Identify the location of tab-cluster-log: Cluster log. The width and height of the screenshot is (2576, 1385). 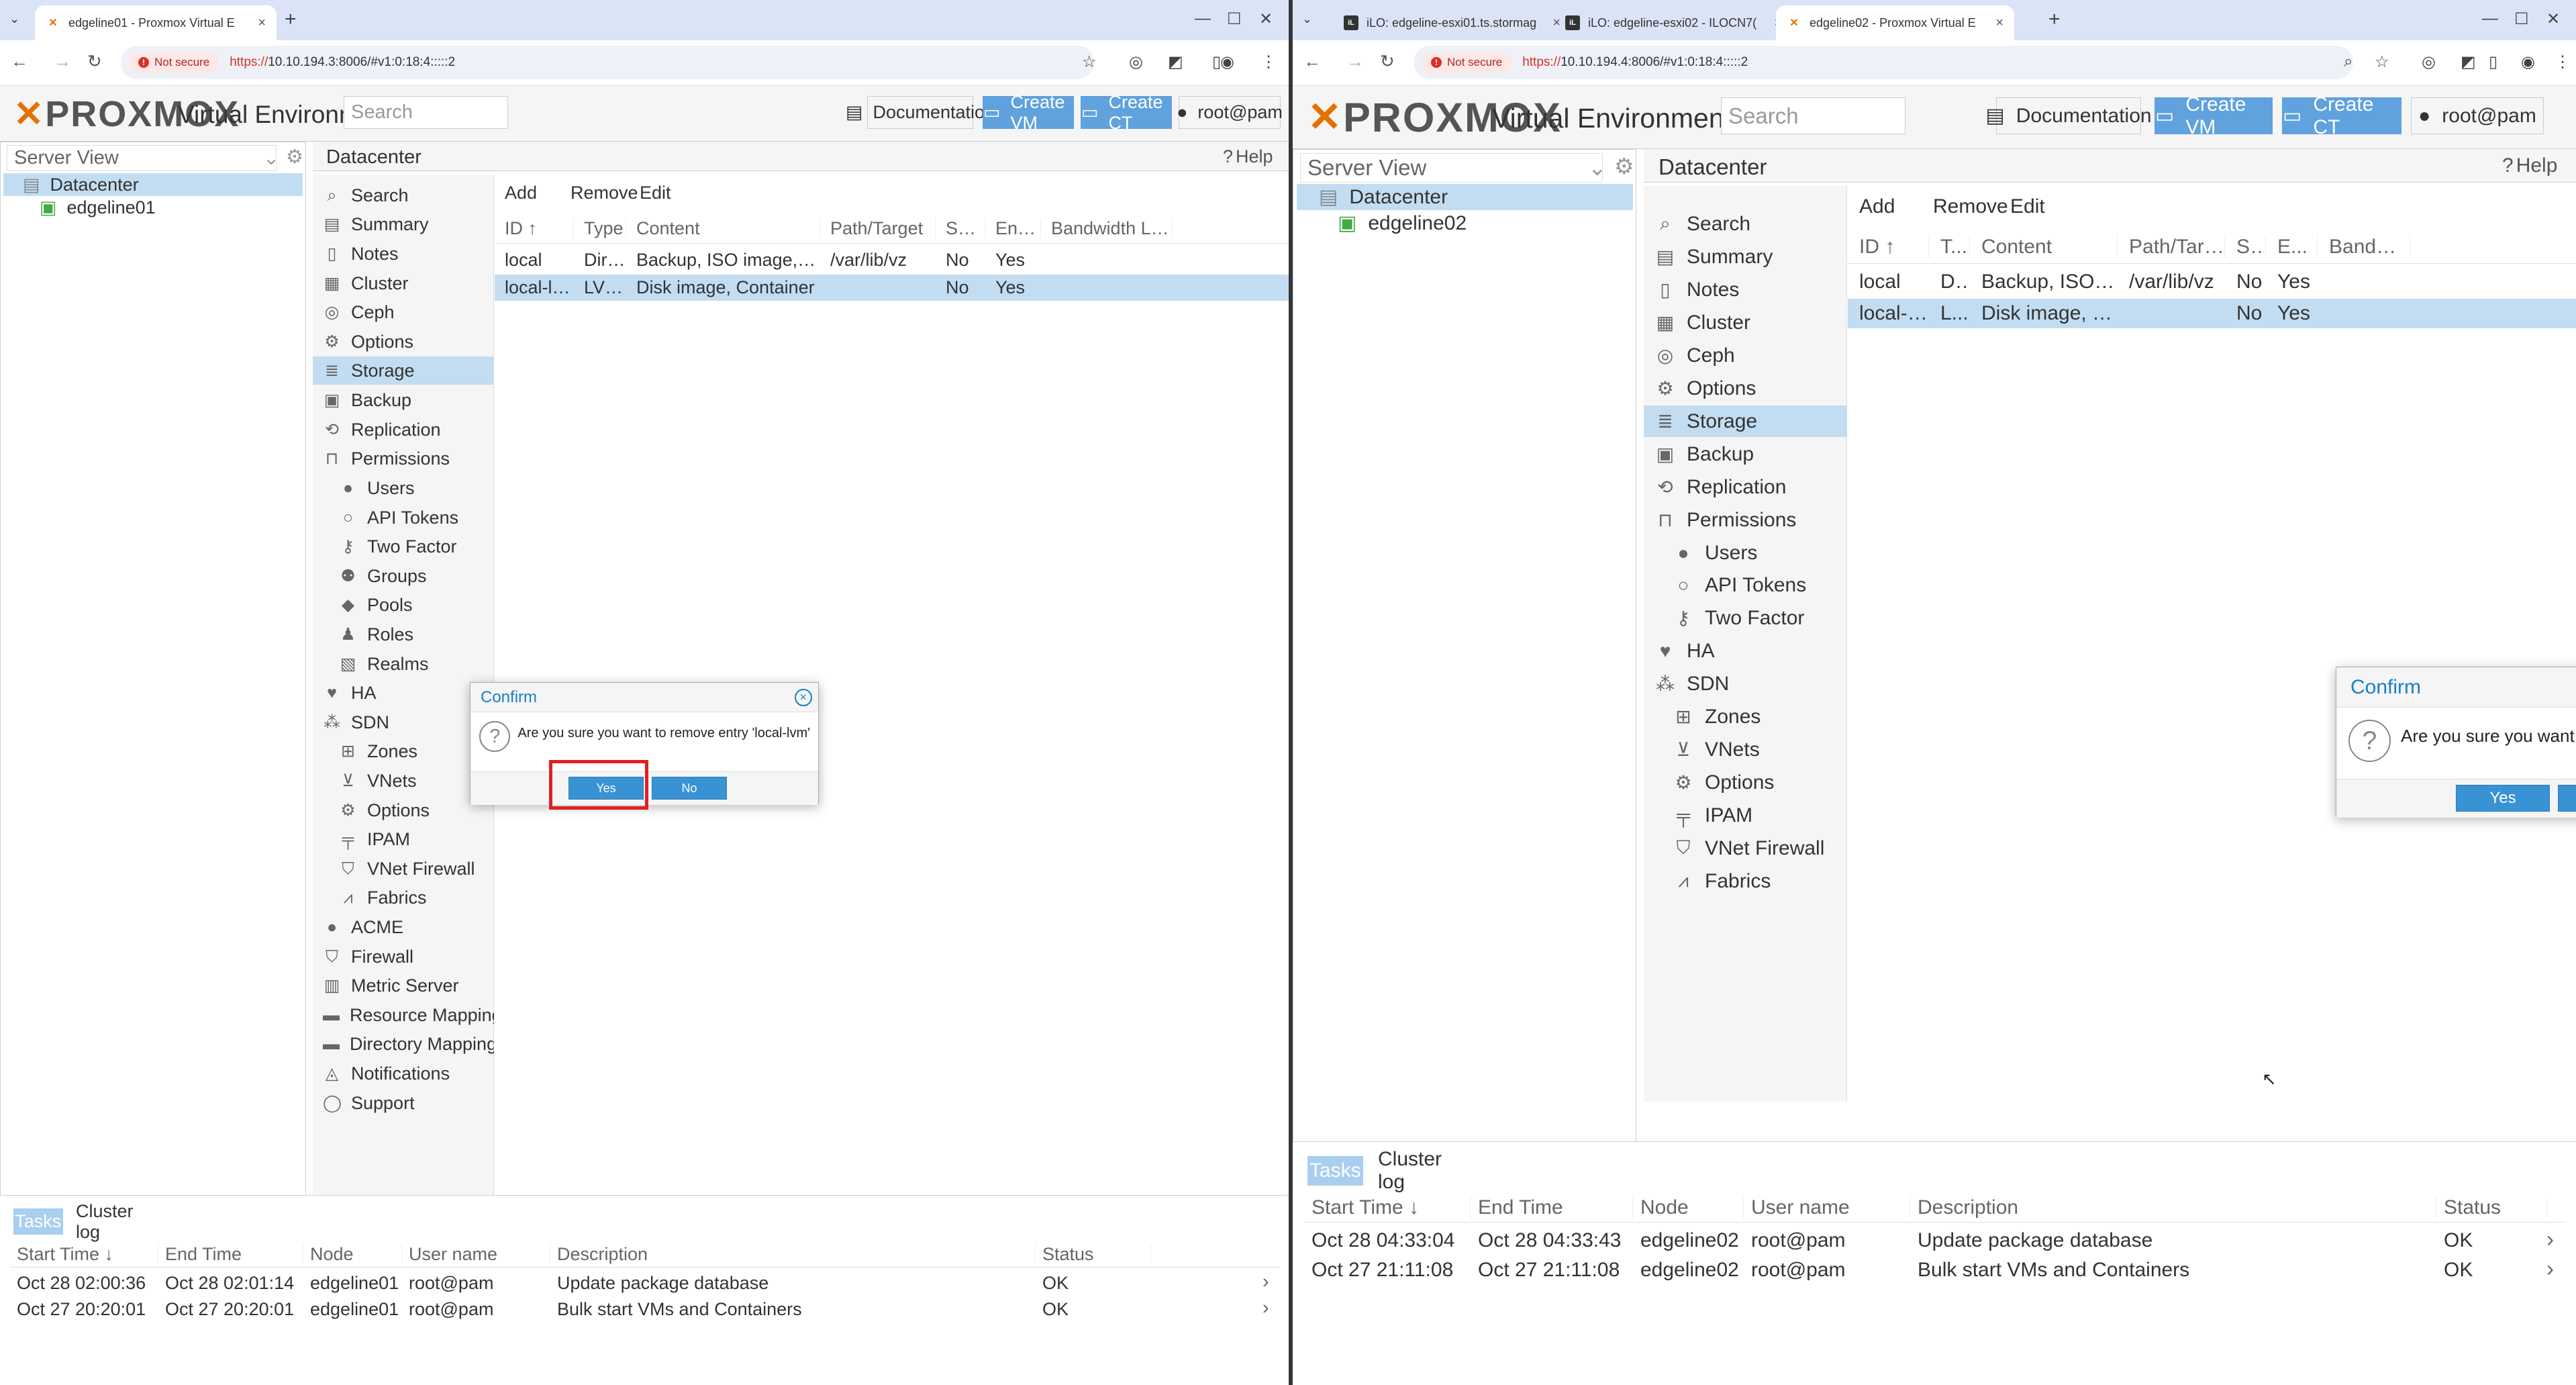
(118, 1221).